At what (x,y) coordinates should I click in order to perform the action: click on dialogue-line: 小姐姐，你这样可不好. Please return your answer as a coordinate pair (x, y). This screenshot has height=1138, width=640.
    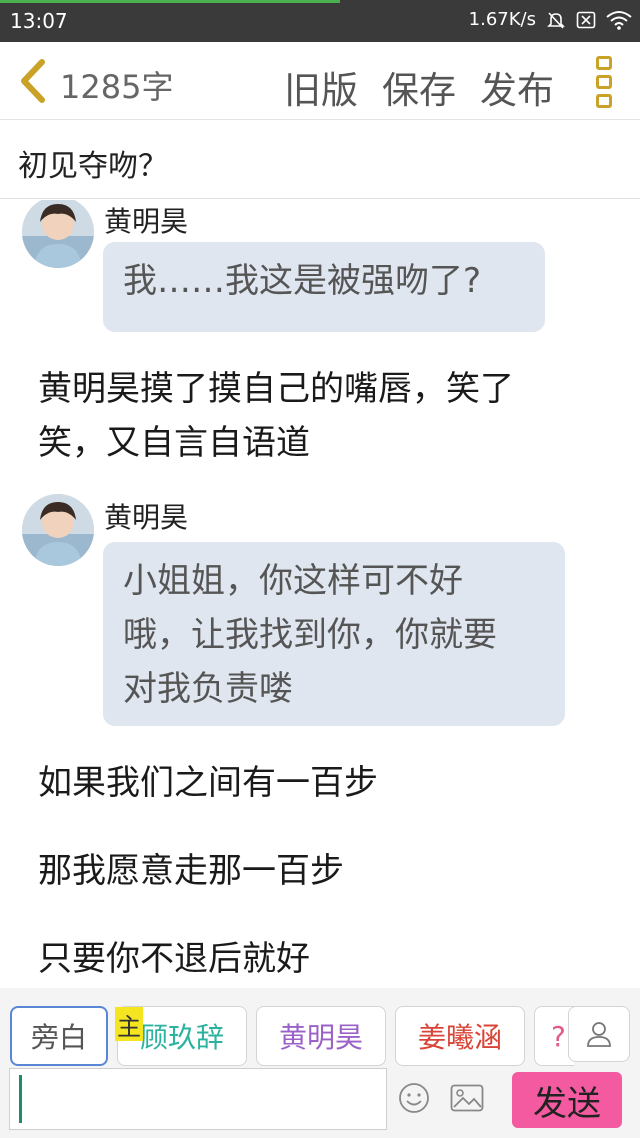
    Looking at the image, I should click on (293, 581).